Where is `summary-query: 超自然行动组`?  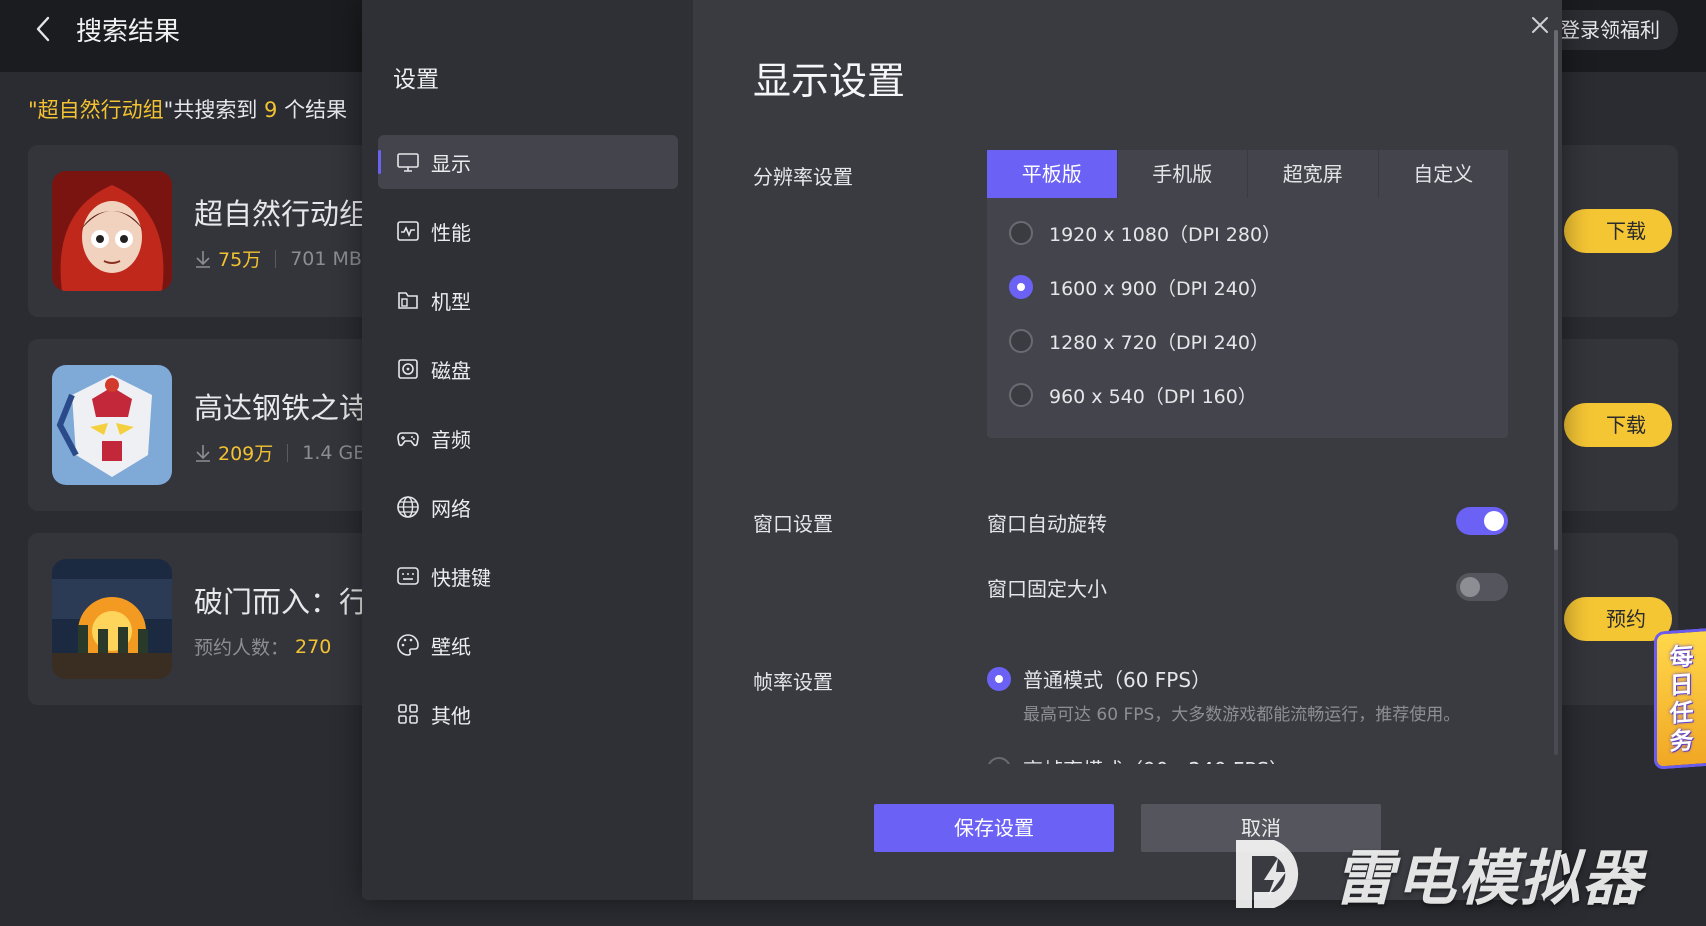
summary-query: 超自然行动组 is located at coordinates (100, 110).